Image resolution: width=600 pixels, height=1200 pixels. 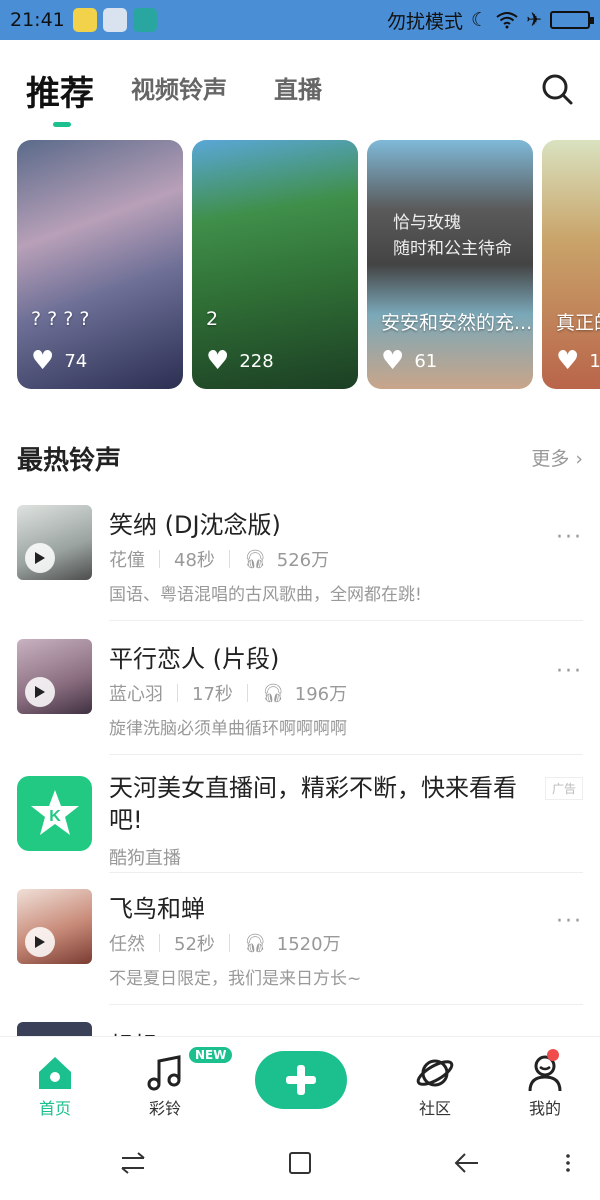 What do you see at coordinates (114, 20) in the screenshot?
I see `cleaner-notification-icon` at bounding box center [114, 20].